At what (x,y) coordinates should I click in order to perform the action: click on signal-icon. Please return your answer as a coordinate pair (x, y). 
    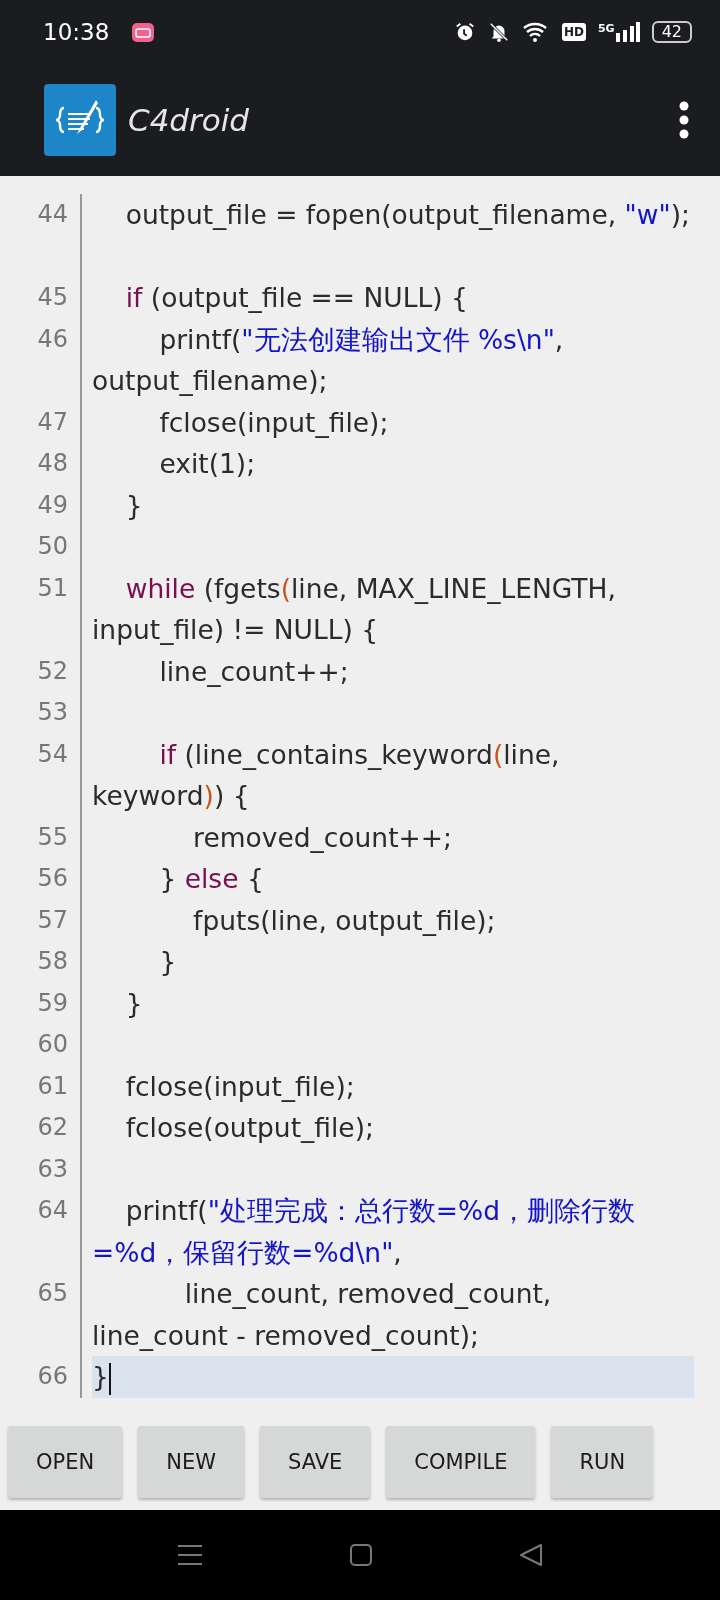
    Looking at the image, I should click on (627, 32).